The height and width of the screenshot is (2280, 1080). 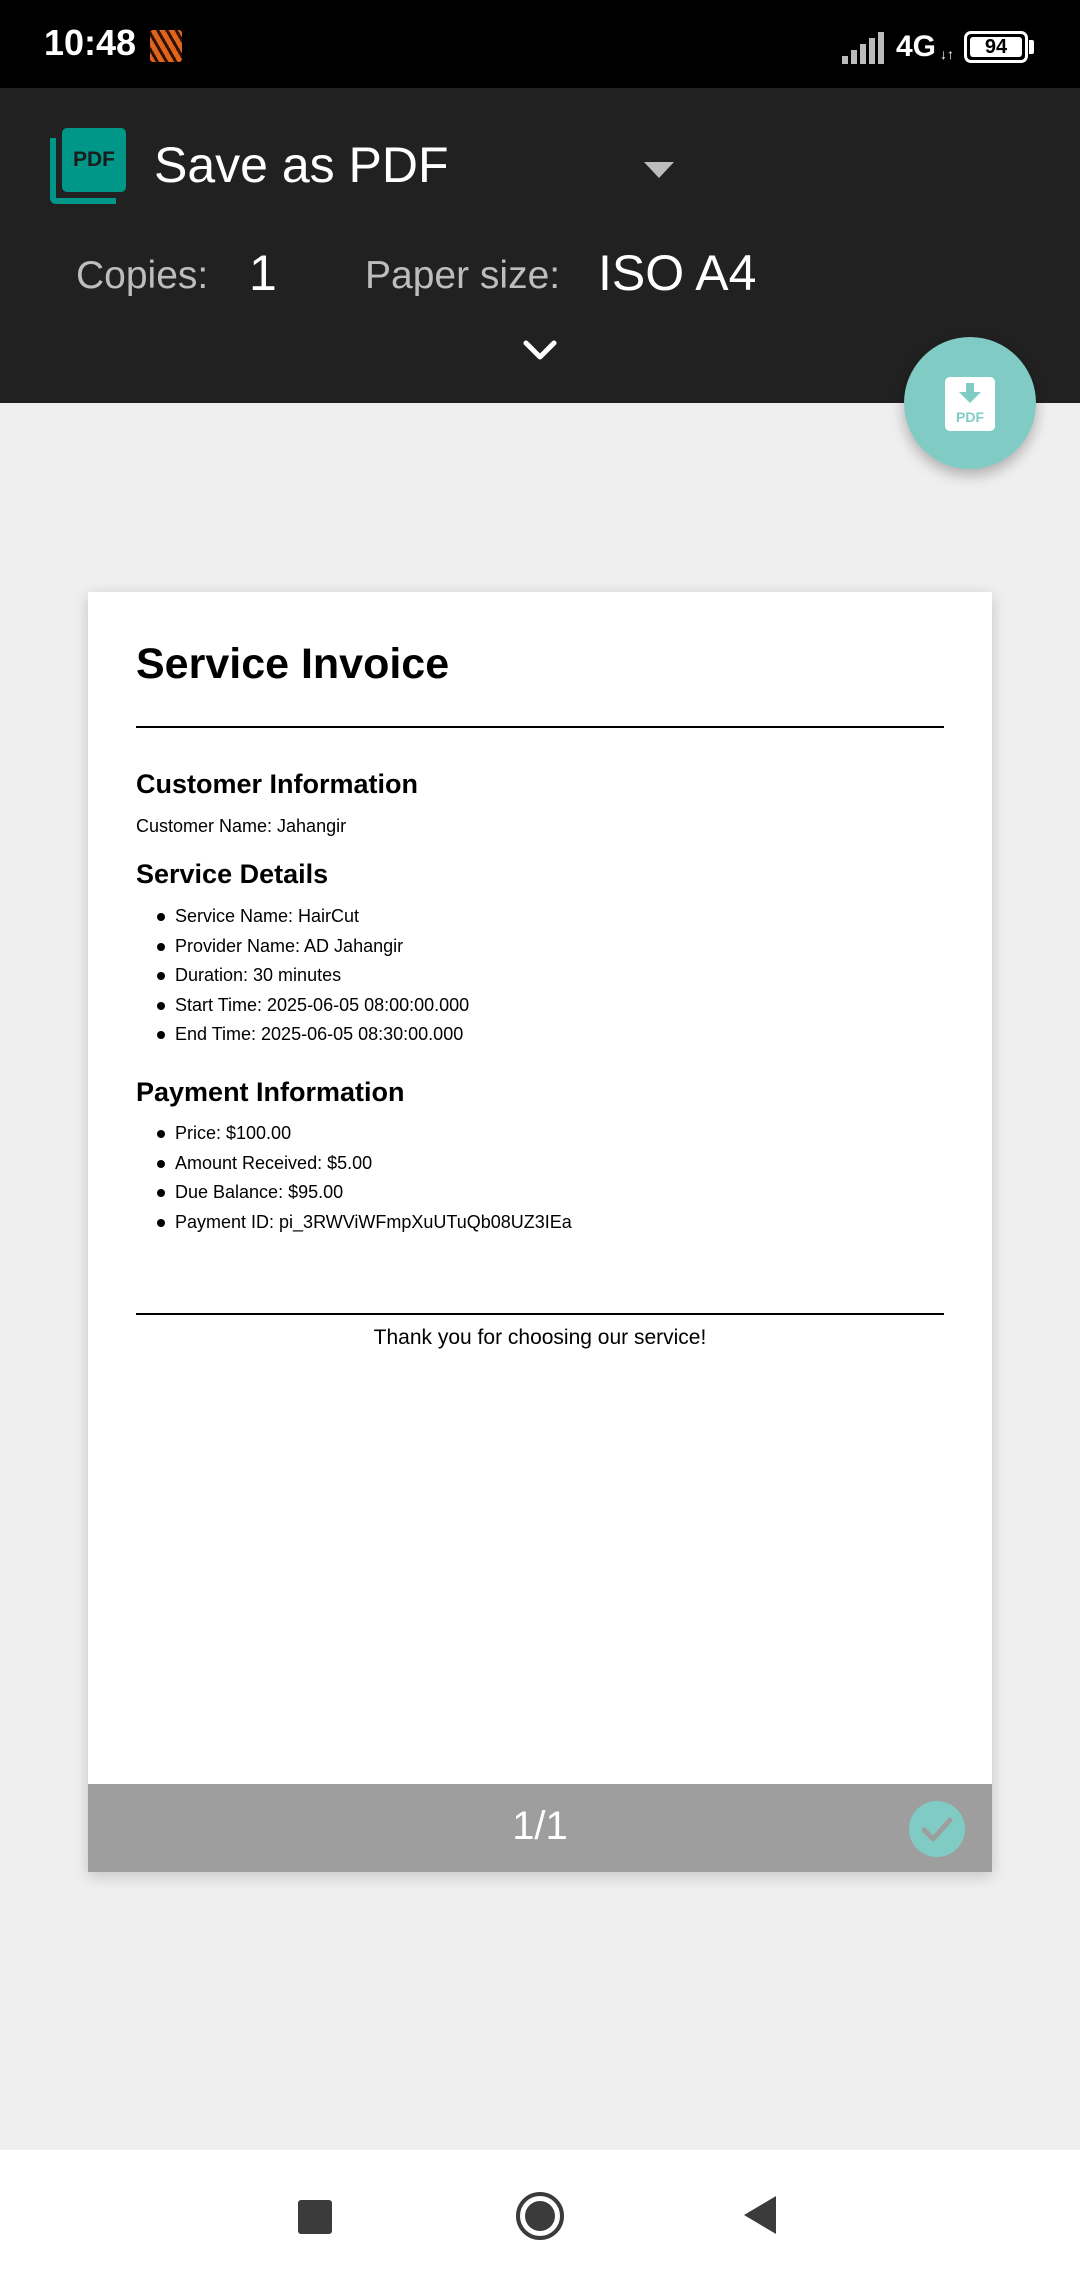 I want to click on svg-text: PDF, so click(x=970, y=417).